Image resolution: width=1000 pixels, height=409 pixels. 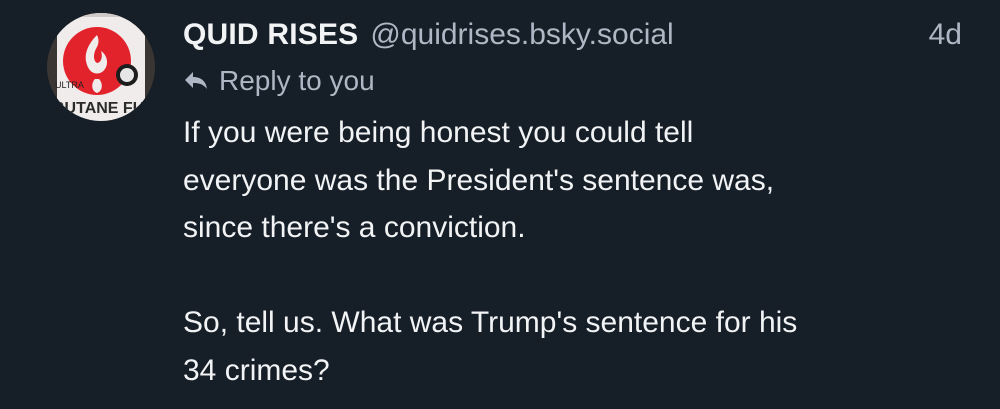 I want to click on author-display-name: QUID RISES, so click(x=270, y=35).